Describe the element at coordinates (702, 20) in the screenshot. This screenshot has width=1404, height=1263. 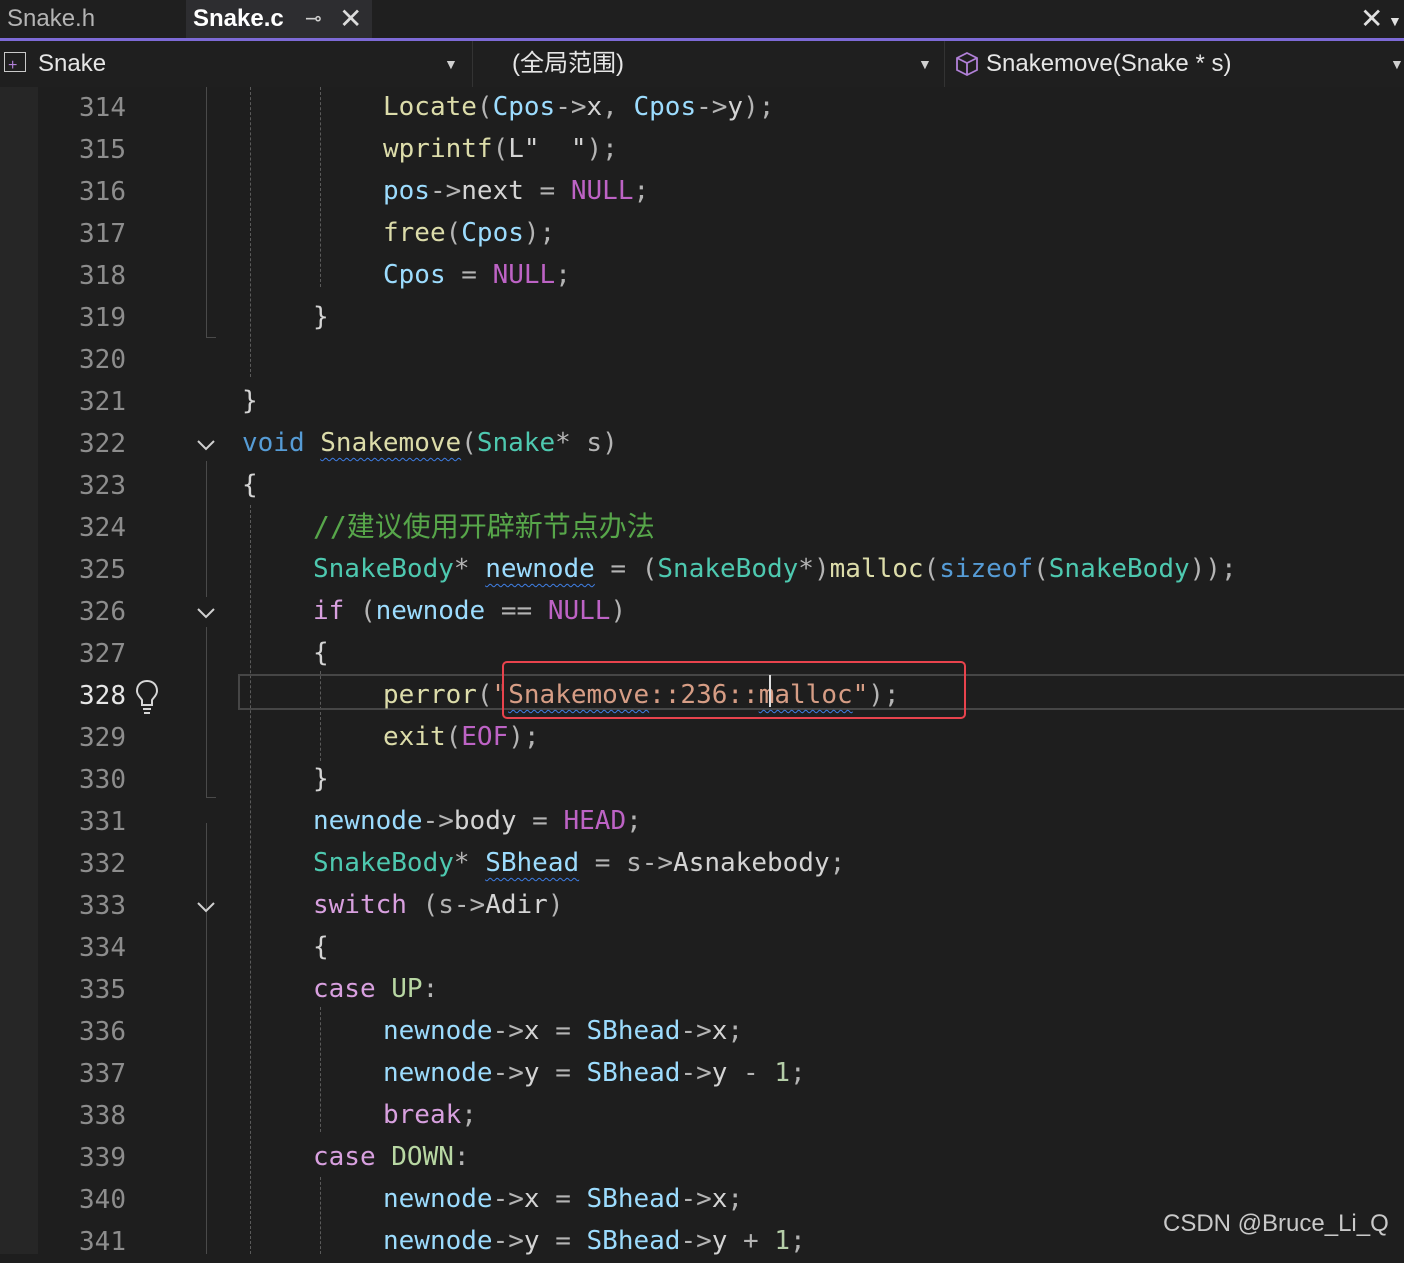
I see `tab-strip: Snake.h Snake.c ⊸ ✕ ✕ ▼` at that location.